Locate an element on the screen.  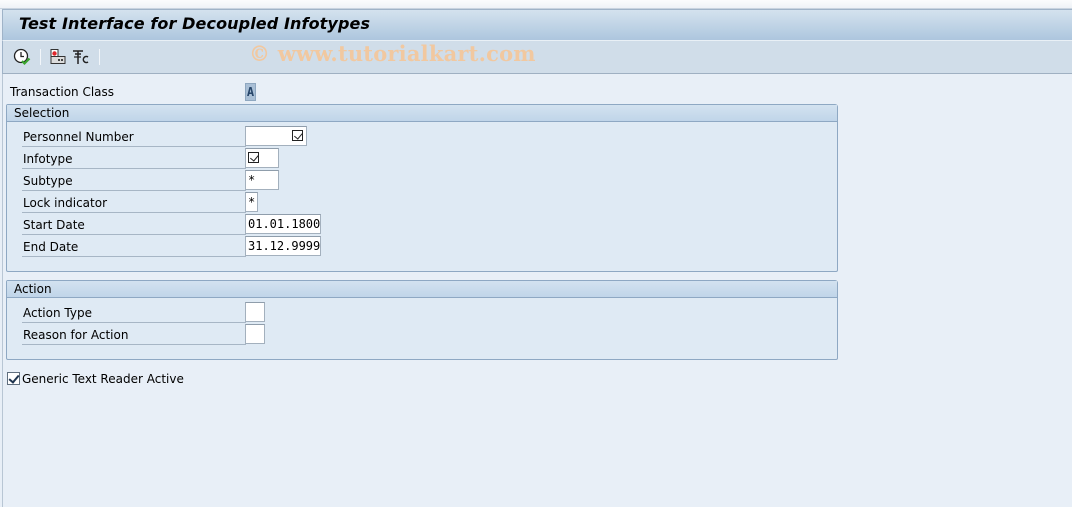
tools-icon is located at coordinates (81, 57).